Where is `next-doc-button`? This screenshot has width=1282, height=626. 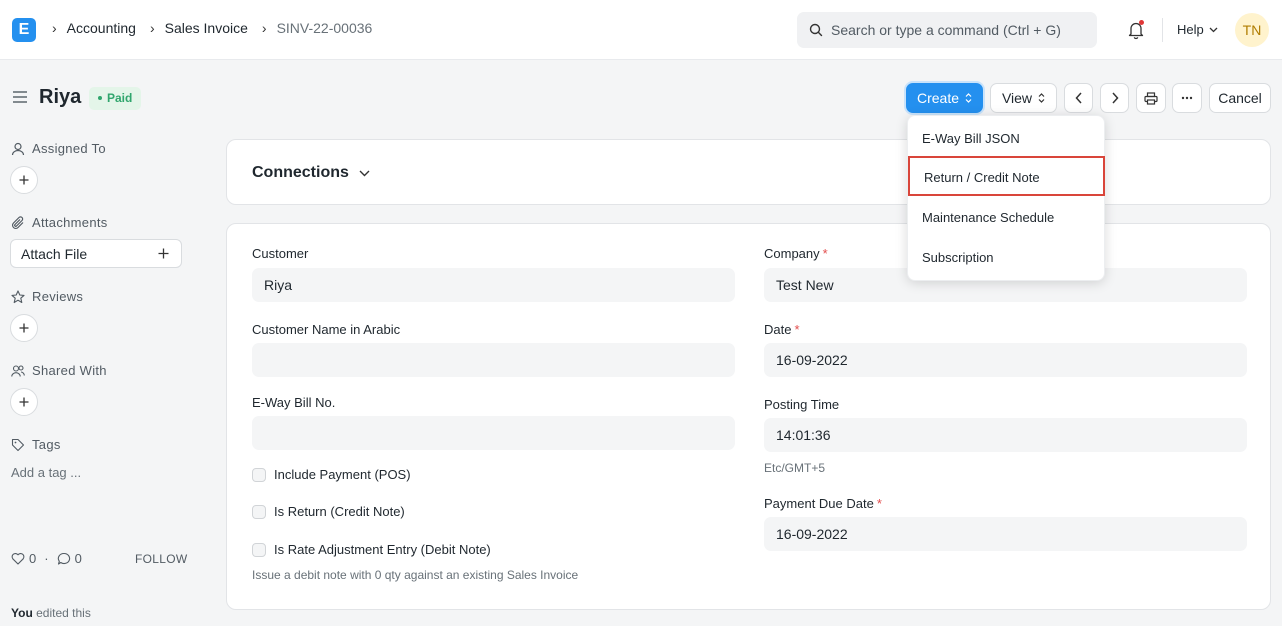 next-doc-button is located at coordinates (1114, 98).